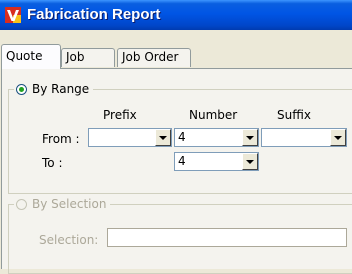 The image size is (352, 274). Describe the element at coordinates (69, 204) in the screenshot. I see `by-selection-label: By Selection` at that location.